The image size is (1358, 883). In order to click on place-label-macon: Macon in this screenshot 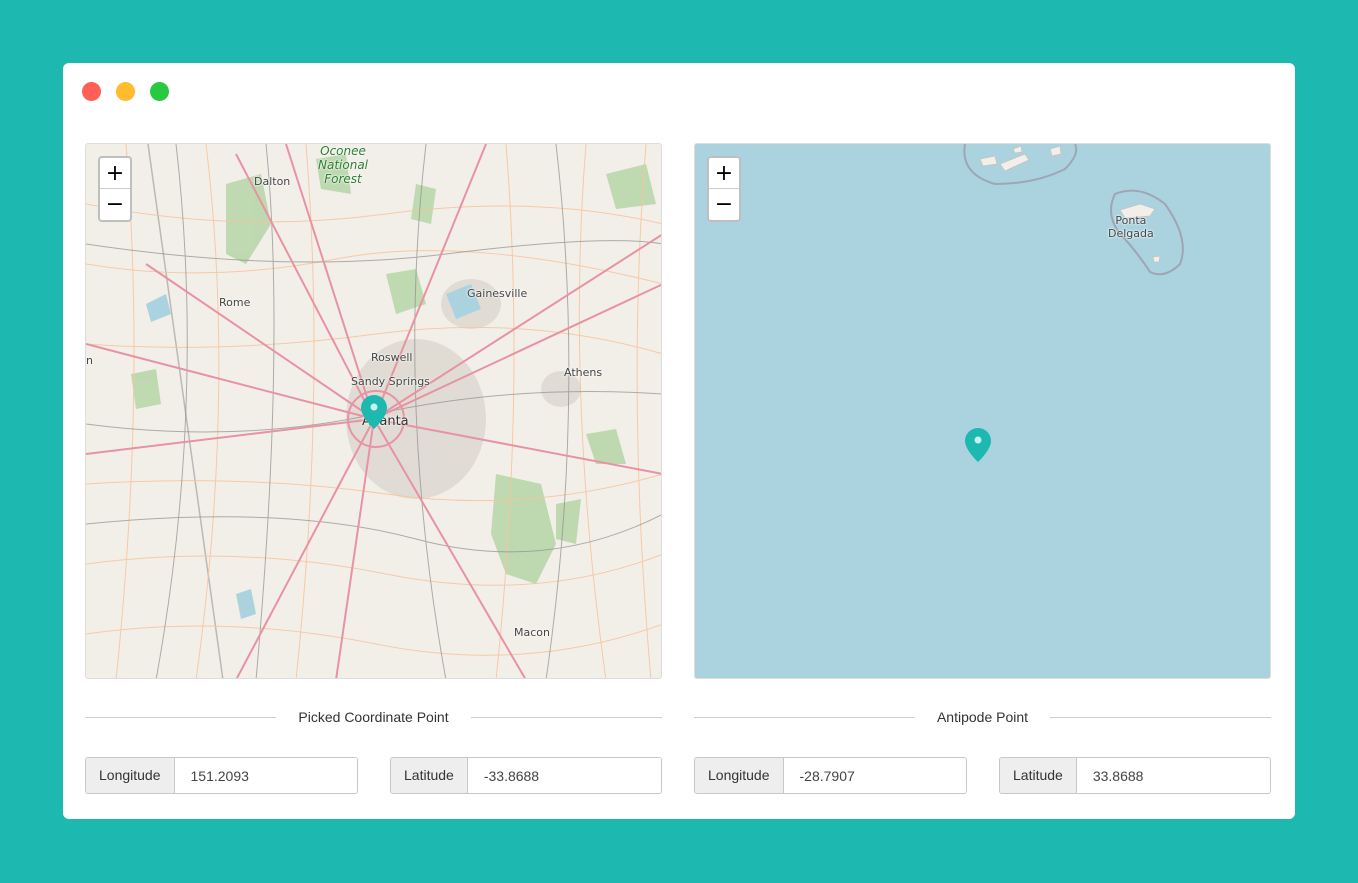, I will do `click(532, 632)`.